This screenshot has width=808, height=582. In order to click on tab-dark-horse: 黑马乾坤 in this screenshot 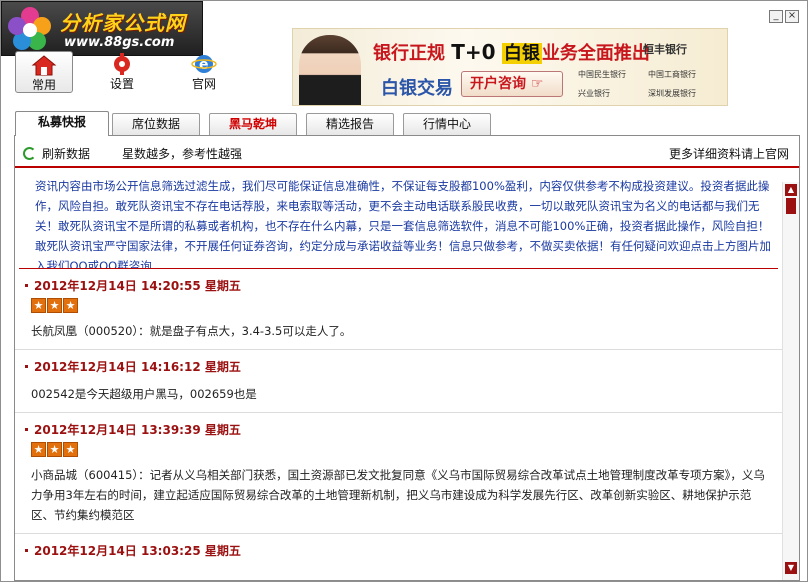, I will do `click(253, 124)`.